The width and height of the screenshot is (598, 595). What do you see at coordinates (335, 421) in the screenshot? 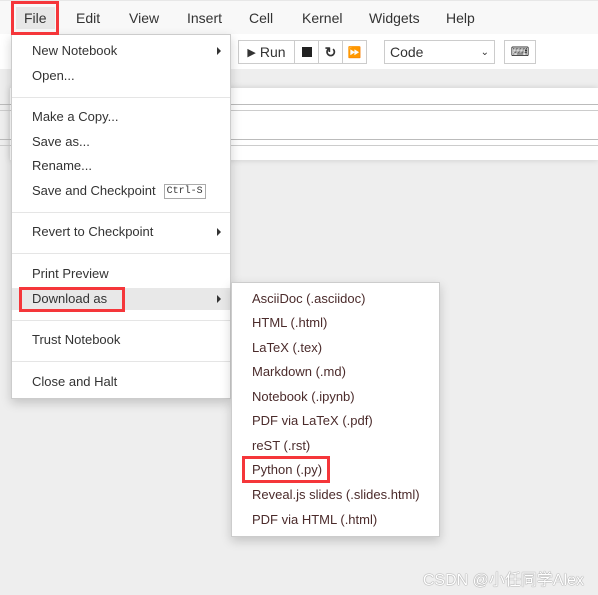
I see `download-pdf-latex: PDF via LaTeX (.pdf)` at bounding box center [335, 421].